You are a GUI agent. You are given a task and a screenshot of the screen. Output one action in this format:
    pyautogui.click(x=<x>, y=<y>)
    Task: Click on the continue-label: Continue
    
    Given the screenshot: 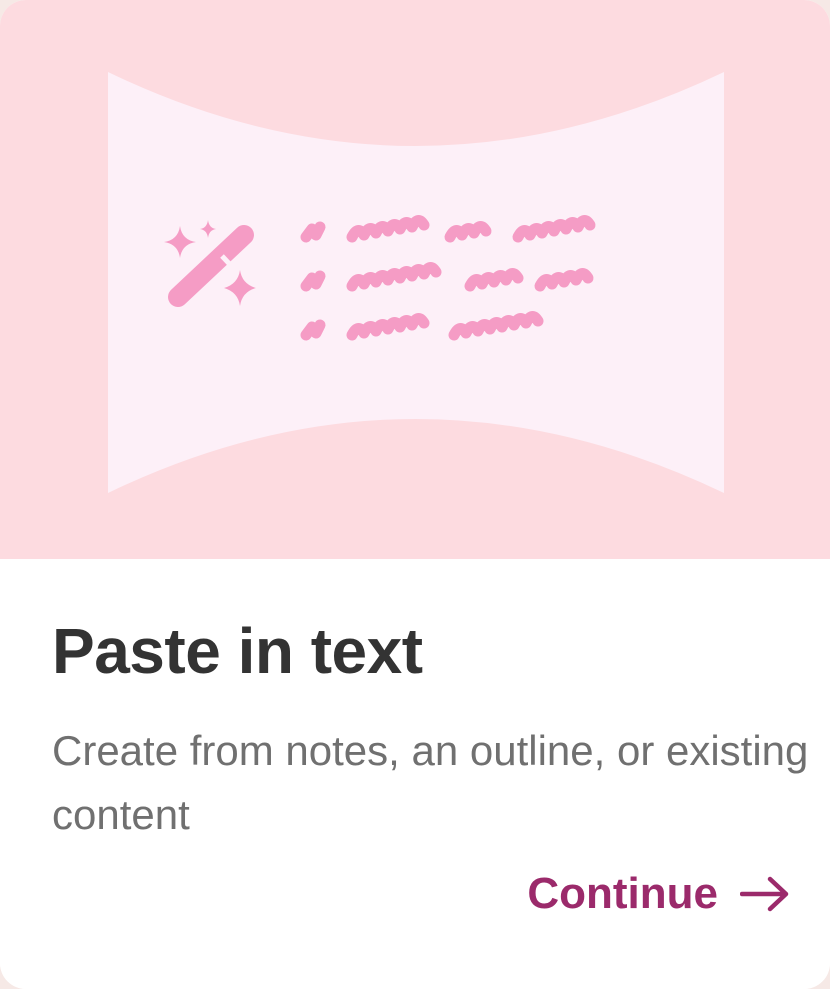 What is the action you would take?
    pyautogui.click(x=622, y=893)
    